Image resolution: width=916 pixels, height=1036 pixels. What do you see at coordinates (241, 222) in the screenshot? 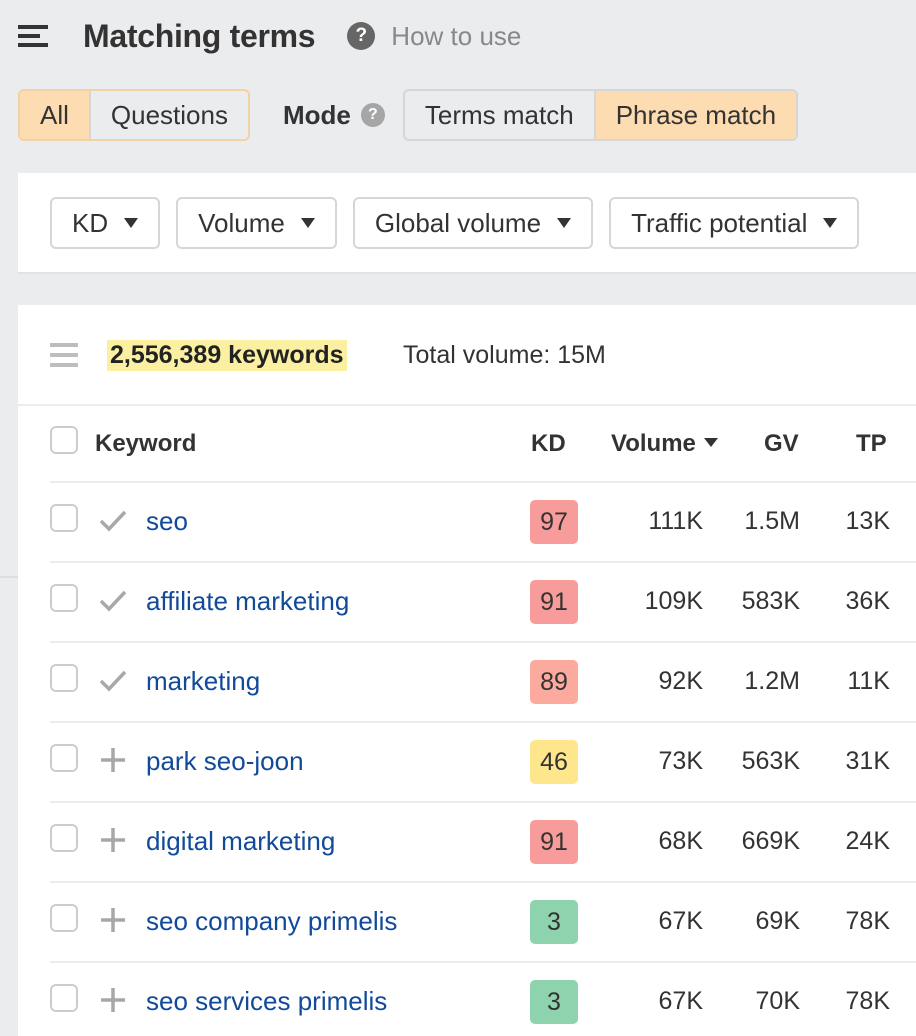
I see `volume-filter-label: Volume` at bounding box center [241, 222].